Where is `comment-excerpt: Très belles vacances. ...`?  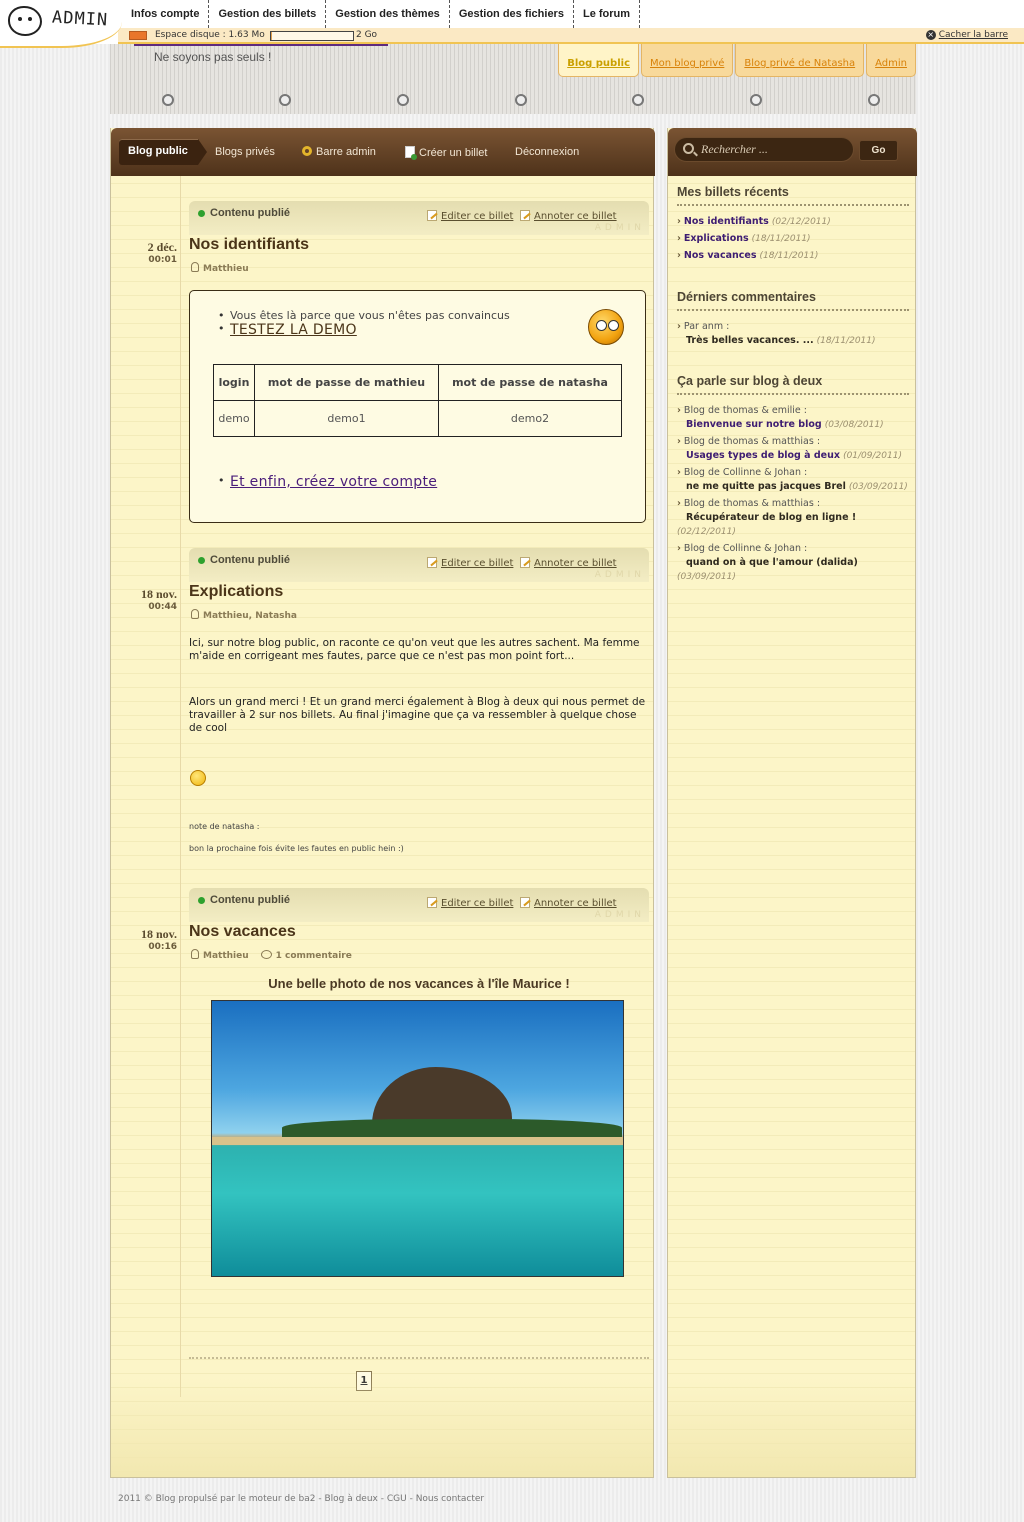
comment-excerpt: Très belles vacances. ... is located at coordinates (745, 340).